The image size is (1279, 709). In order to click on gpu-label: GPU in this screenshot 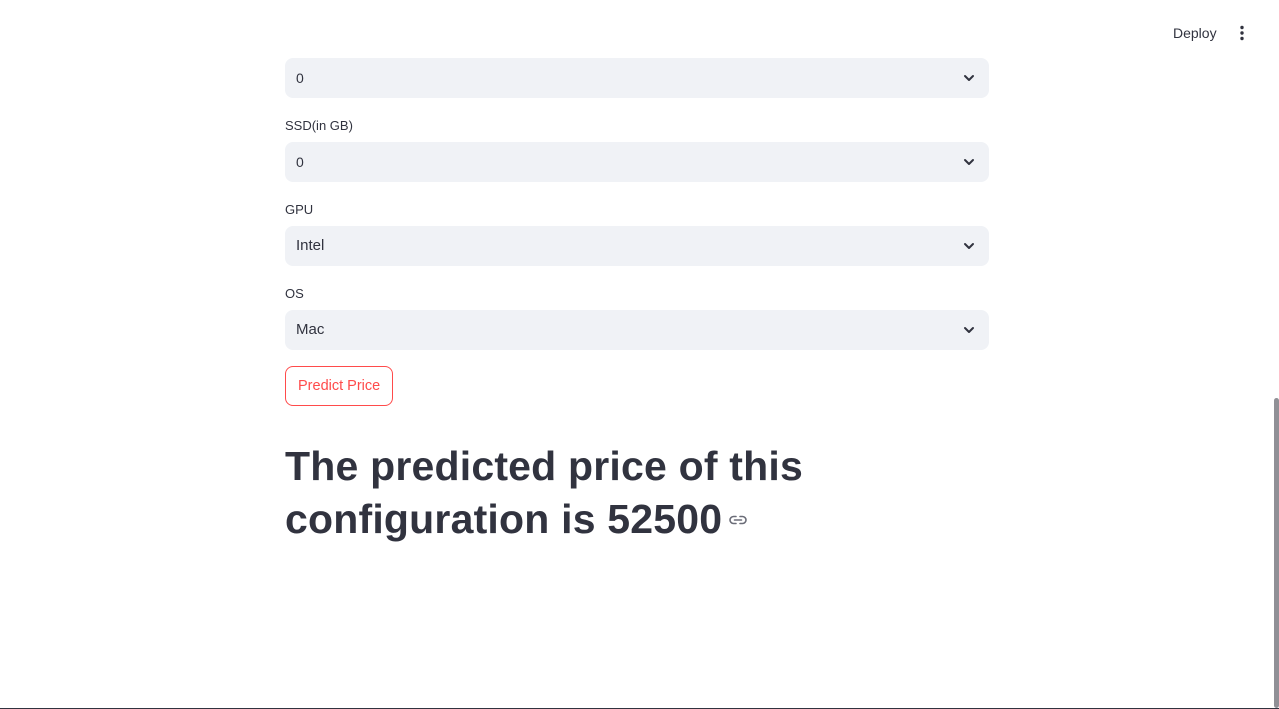, I will do `click(299, 209)`.